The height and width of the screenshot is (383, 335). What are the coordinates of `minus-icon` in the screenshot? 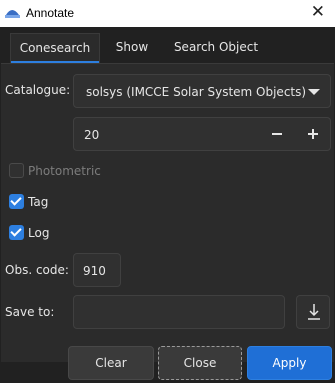 It's located at (277, 134).